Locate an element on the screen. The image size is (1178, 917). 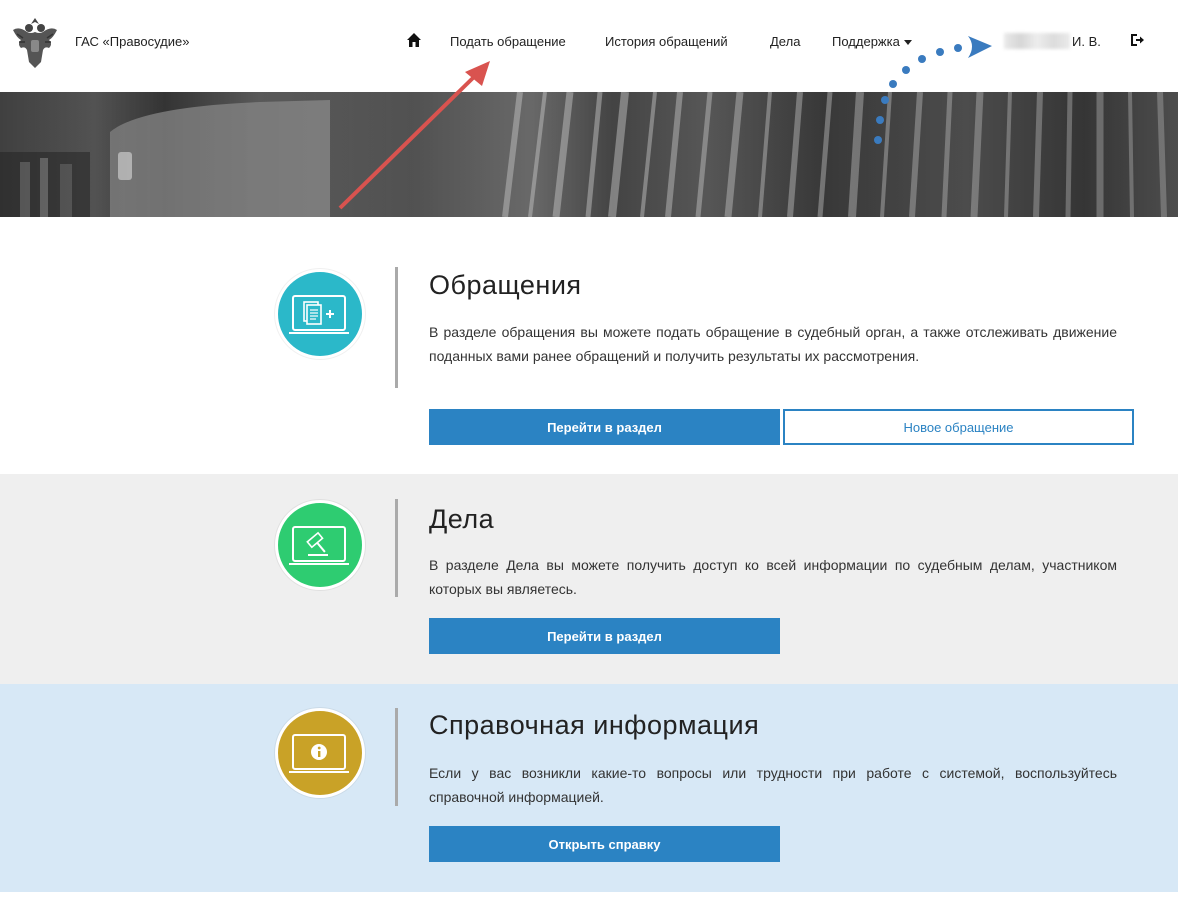
section-title: Обращения is located at coordinates (505, 285).